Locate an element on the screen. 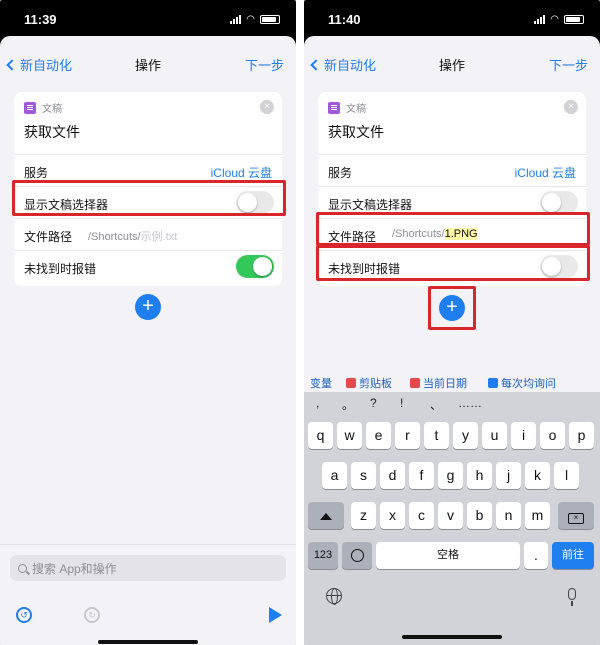 The image size is (600, 645). punct-key: 。 is located at coordinates (348, 404).